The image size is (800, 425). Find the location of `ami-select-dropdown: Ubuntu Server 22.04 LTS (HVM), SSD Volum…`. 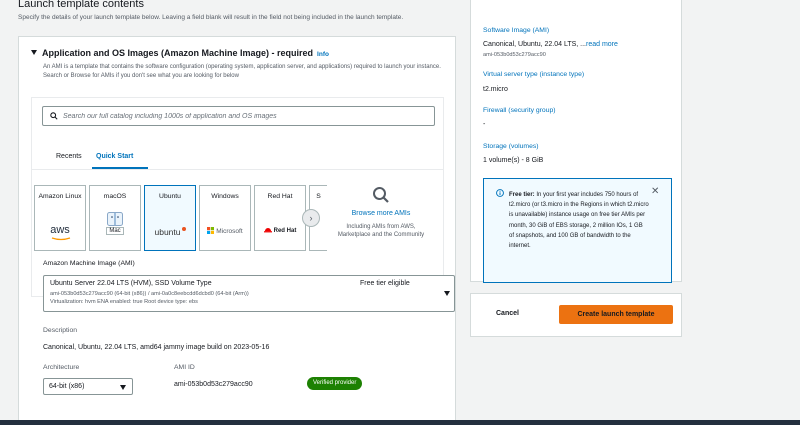

ami-select-dropdown: Ubuntu Server 22.04 LTS (HVM), SSD Volum… is located at coordinates (249, 293).